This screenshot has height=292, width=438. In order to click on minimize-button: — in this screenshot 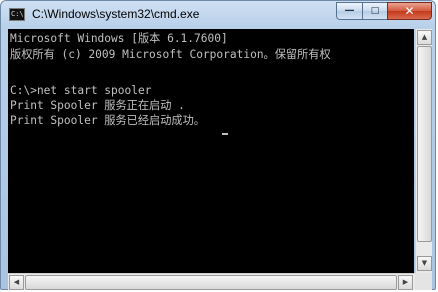, I will do `click(349, 11)`.